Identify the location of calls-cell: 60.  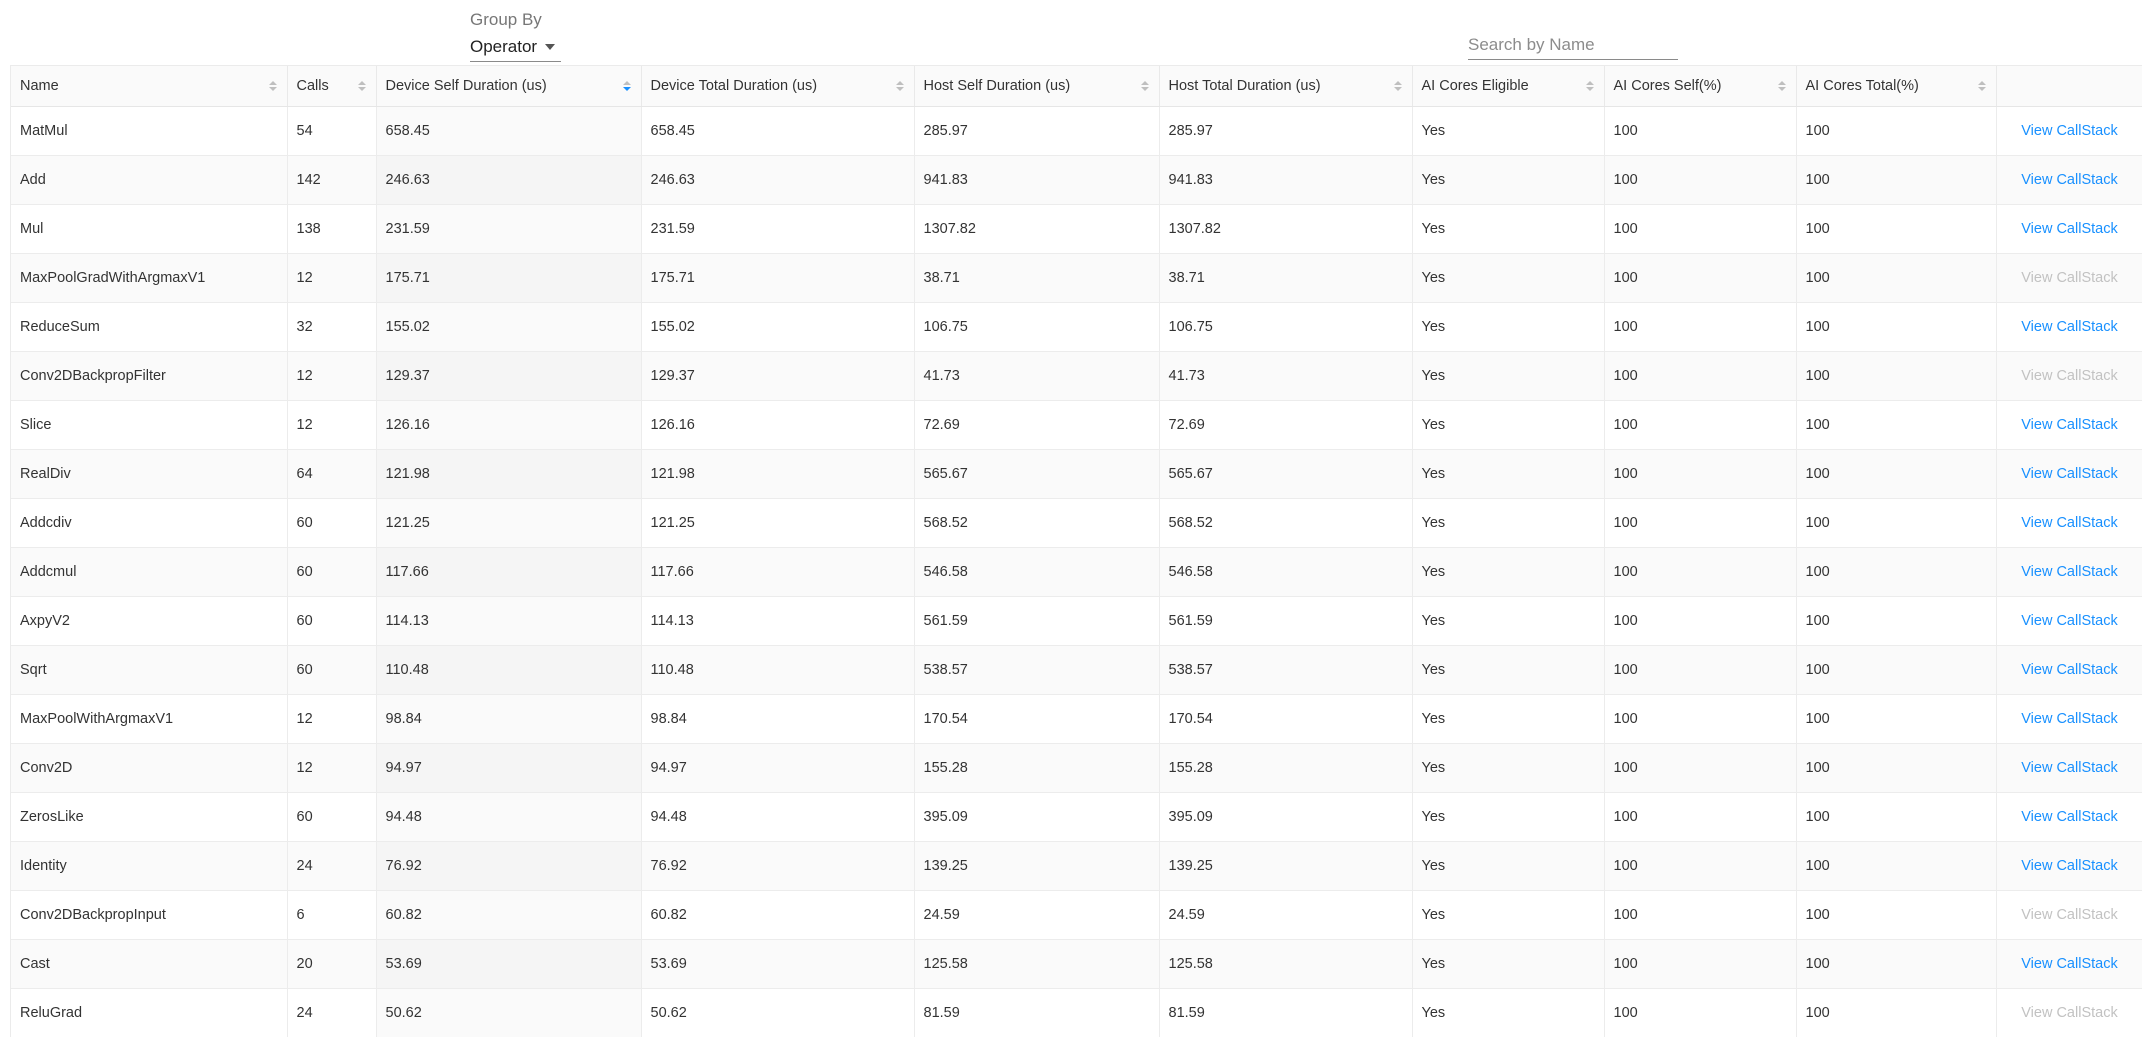
(332, 523).